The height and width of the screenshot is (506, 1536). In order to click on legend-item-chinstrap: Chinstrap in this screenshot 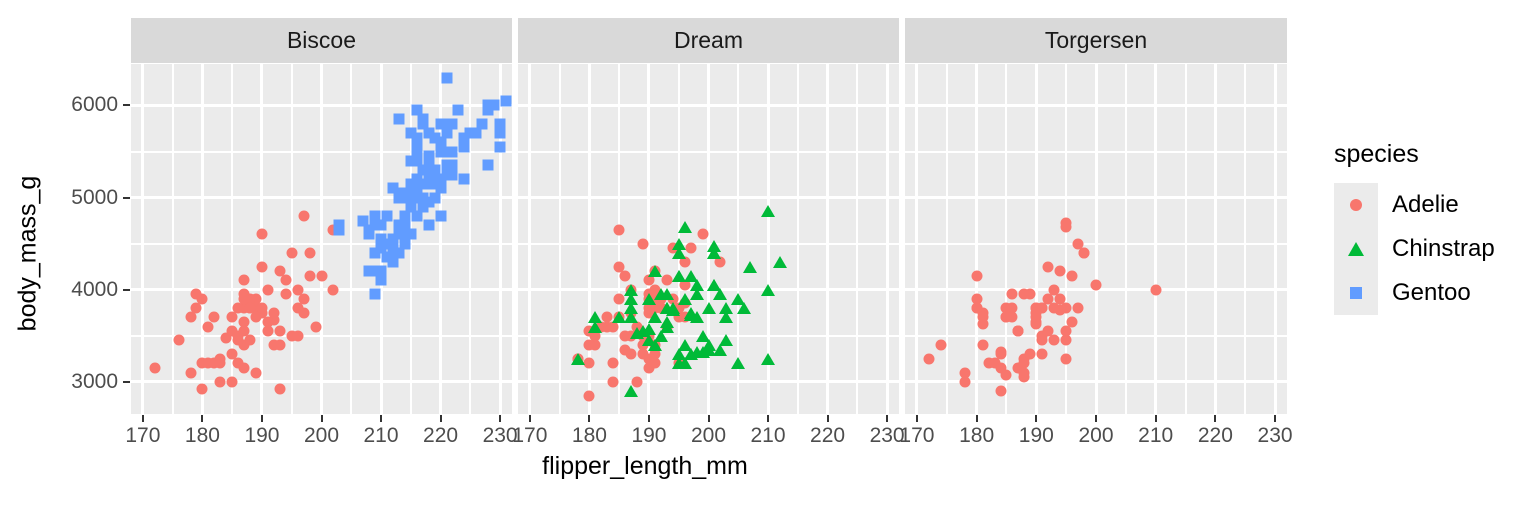, I will do `click(1429, 249)`.